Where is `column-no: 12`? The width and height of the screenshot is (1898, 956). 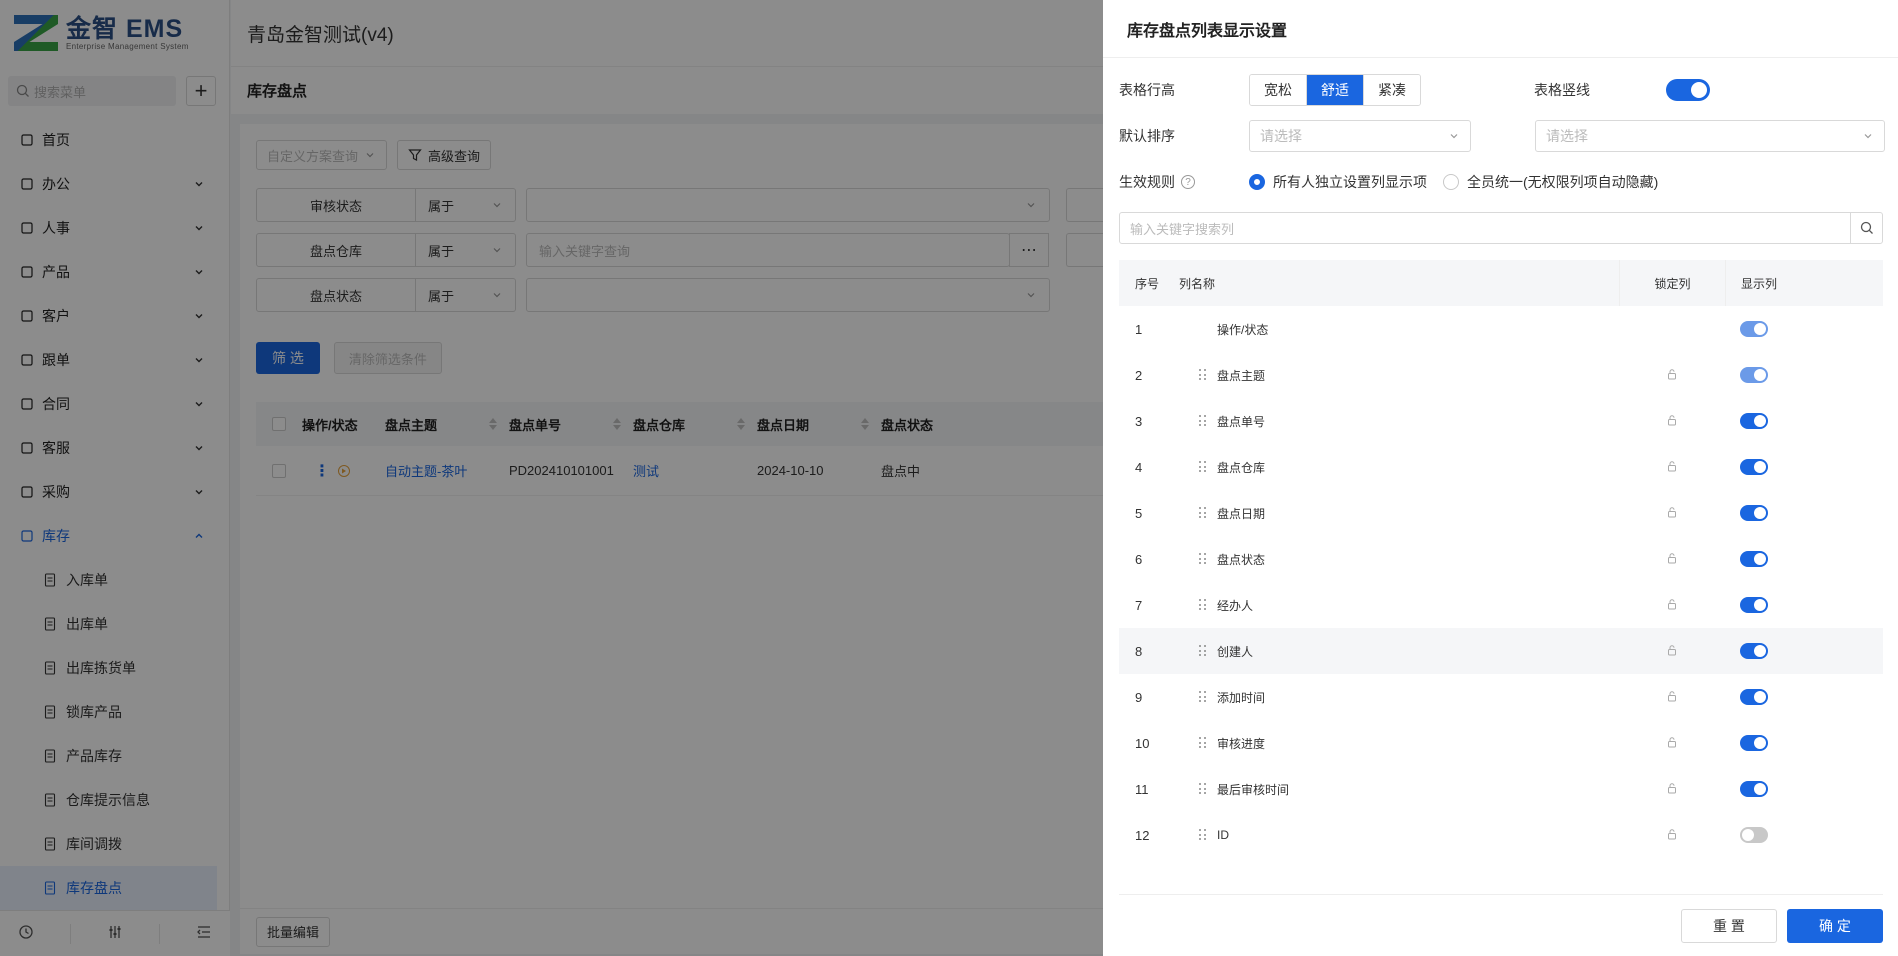 column-no: 12 is located at coordinates (1142, 835).